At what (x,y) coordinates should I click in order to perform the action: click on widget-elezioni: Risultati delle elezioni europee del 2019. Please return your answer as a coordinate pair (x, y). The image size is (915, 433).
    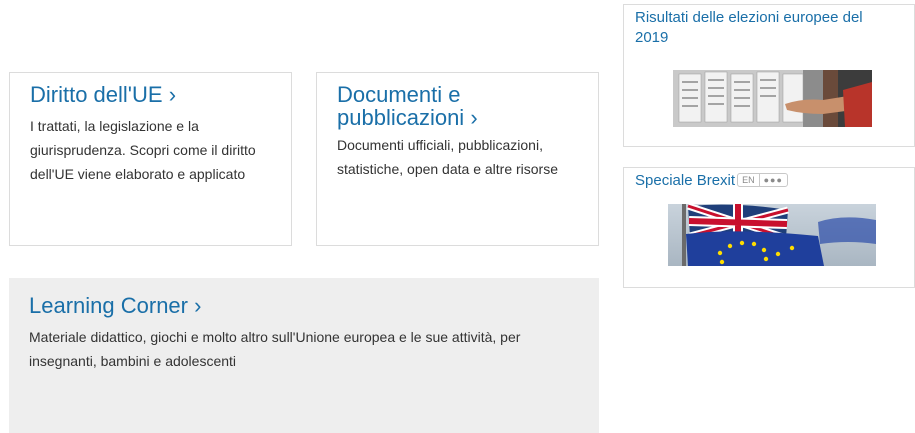
    Looking at the image, I should click on (769, 75).